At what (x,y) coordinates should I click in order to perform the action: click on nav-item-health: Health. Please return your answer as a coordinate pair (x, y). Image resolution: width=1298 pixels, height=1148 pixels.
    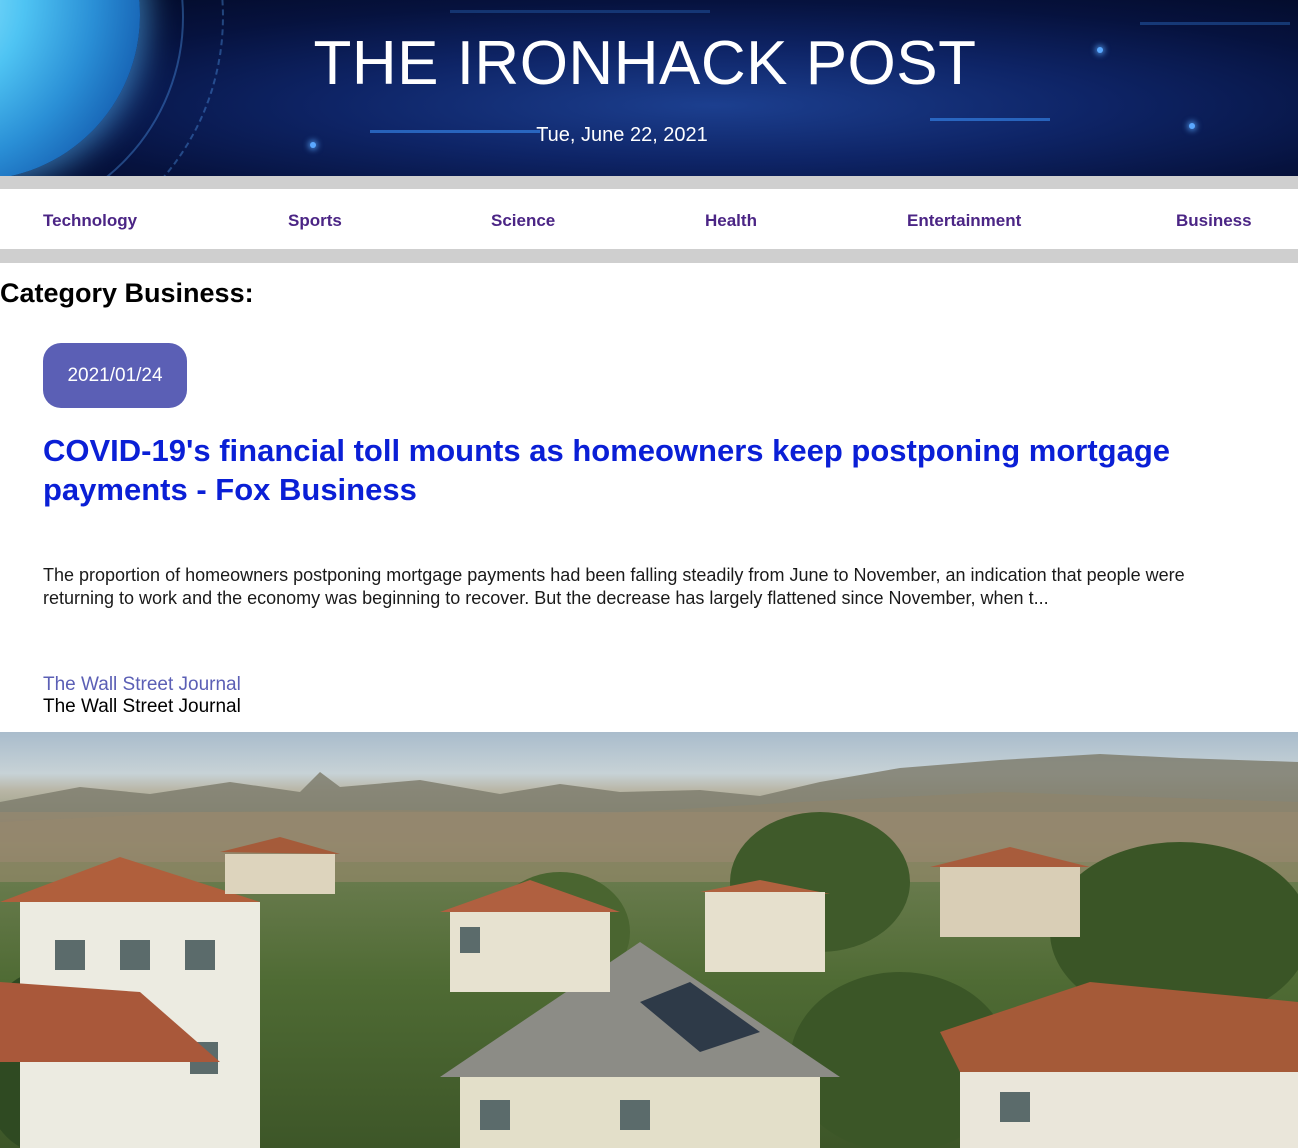
    Looking at the image, I should click on (731, 221).